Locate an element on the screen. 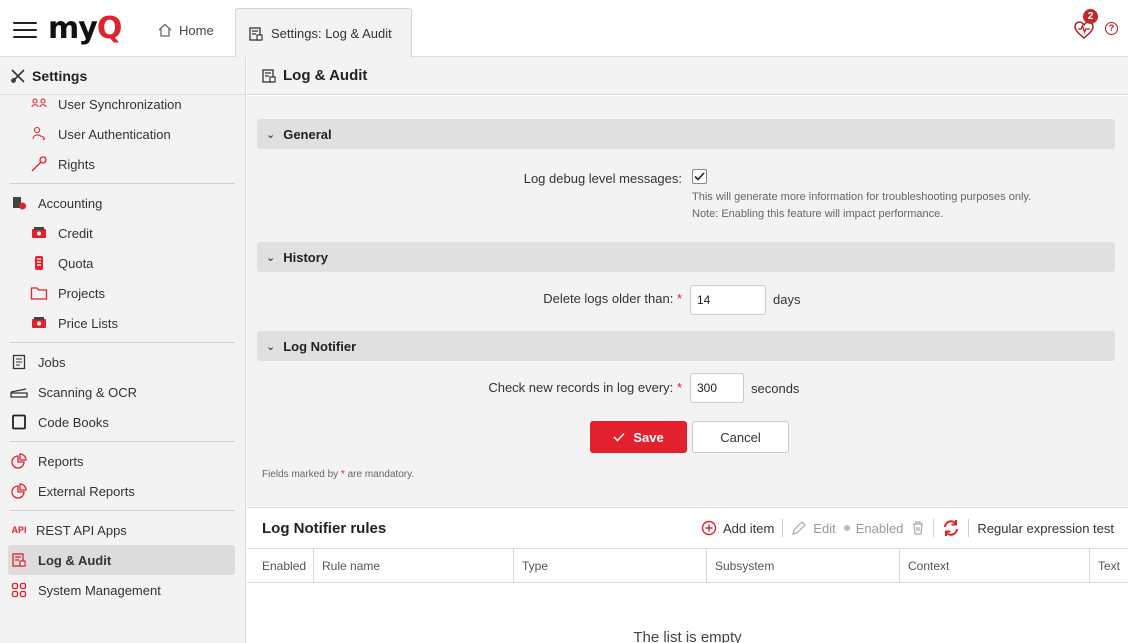 The width and height of the screenshot is (1128, 643). myq-logo: myQ is located at coordinates (85, 29).